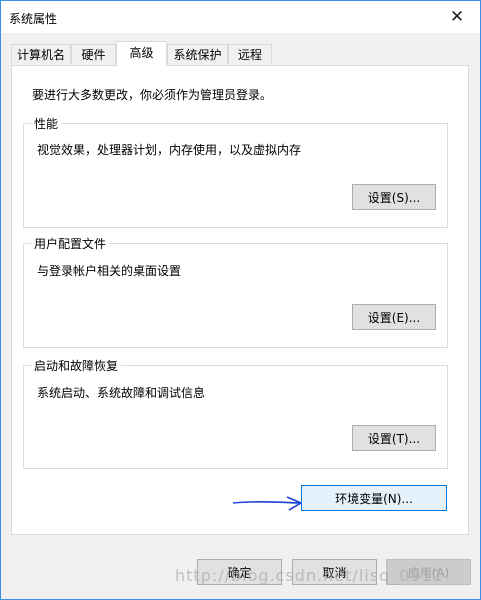  What do you see at coordinates (152, 95) in the screenshot?
I see `admin-notice: 要进行大多数更改，你必须作为管理员登录。` at bounding box center [152, 95].